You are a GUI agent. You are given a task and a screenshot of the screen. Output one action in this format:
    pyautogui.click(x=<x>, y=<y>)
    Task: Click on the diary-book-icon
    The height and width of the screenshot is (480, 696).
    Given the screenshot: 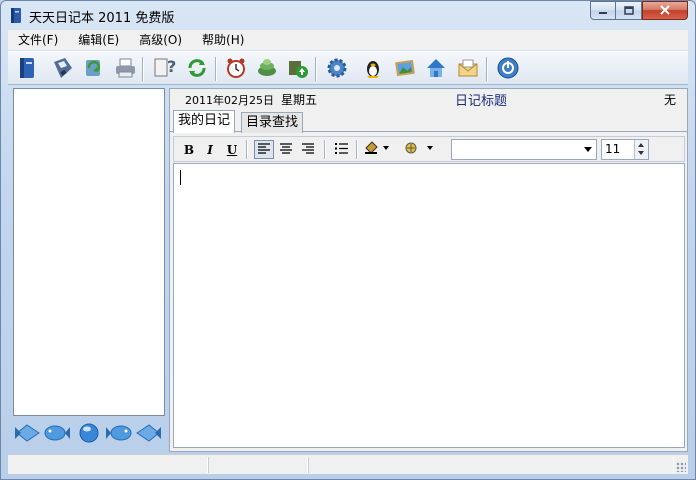 What is the action you would take?
    pyautogui.click(x=27, y=69)
    